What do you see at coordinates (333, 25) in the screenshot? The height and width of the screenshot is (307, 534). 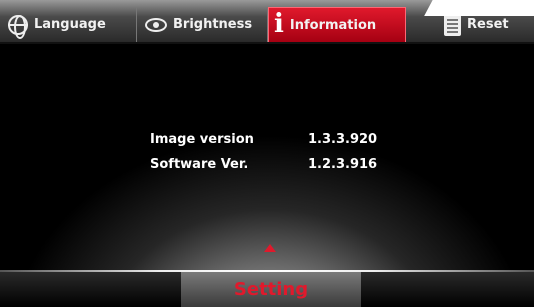 I see `tab-information-label: Information` at bounding box center [333, 25].